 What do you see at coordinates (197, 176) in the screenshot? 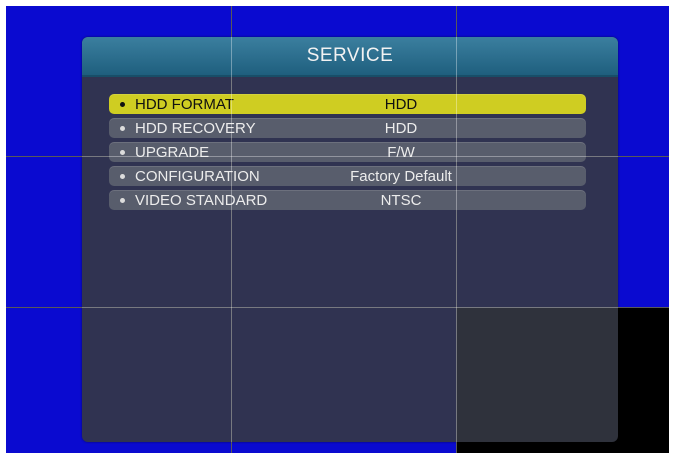
I see `menu-item-label: CONFIGURATION` at bounding box center [197, 176].